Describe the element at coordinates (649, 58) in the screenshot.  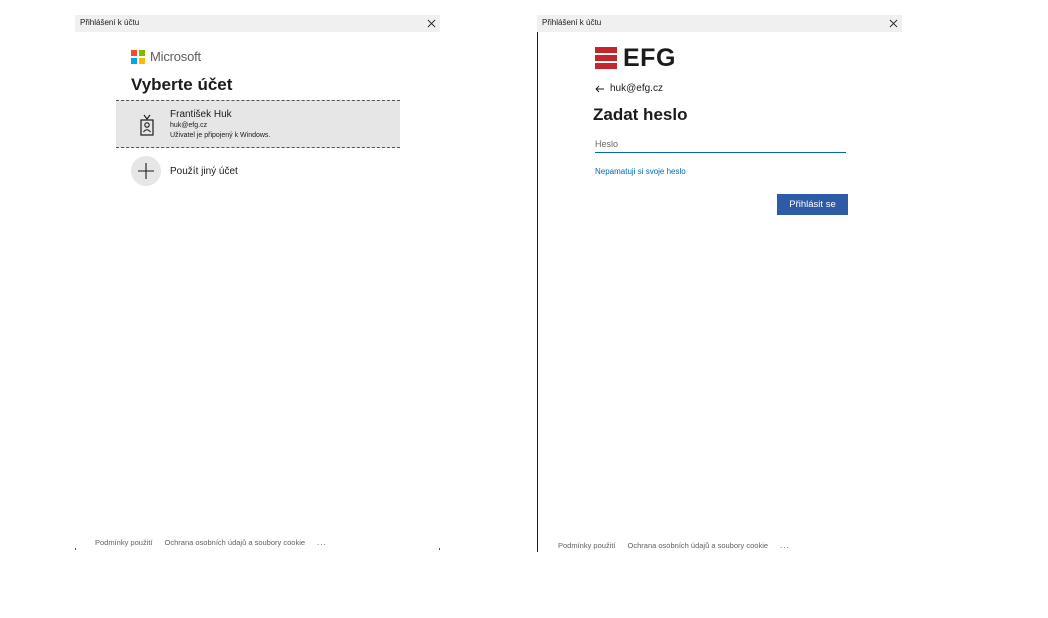
I see `brand-name: EFG` at that location.